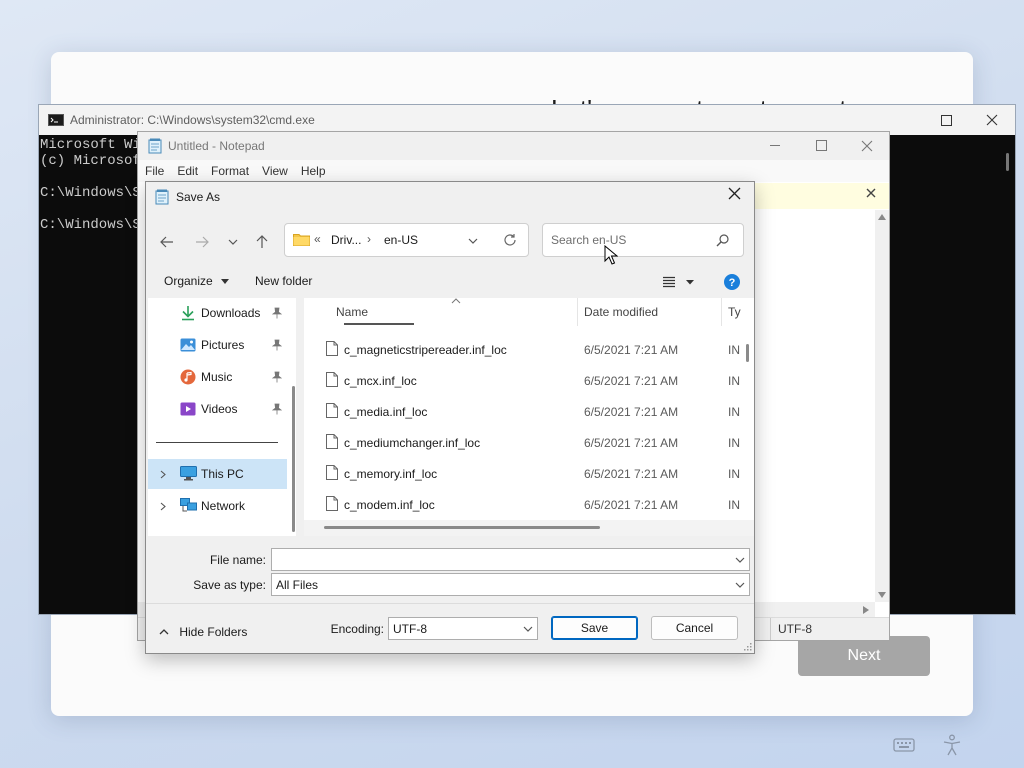 The height and width of the screenshot is (768, 1024). I want to click on breadcrumb-segment: en-US, so click(401, 240).